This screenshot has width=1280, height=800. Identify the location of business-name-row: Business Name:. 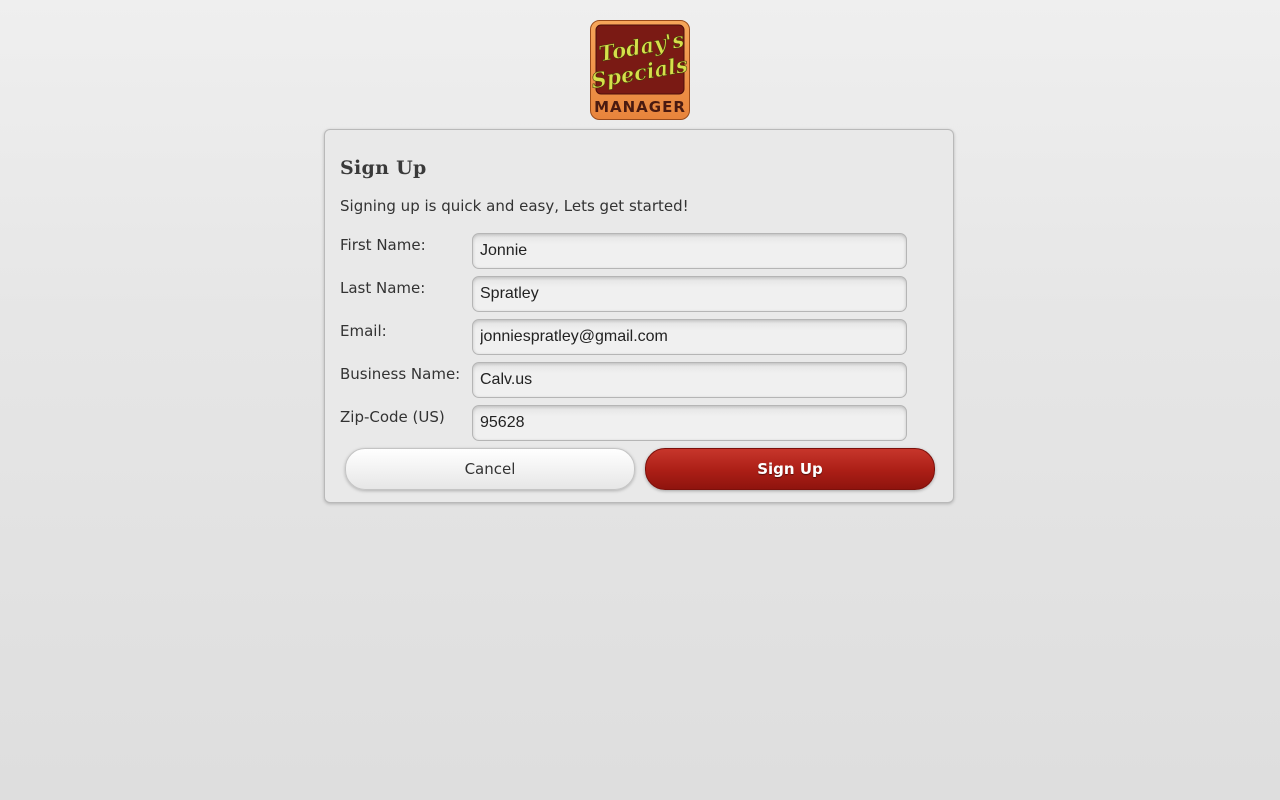
(625, 381).